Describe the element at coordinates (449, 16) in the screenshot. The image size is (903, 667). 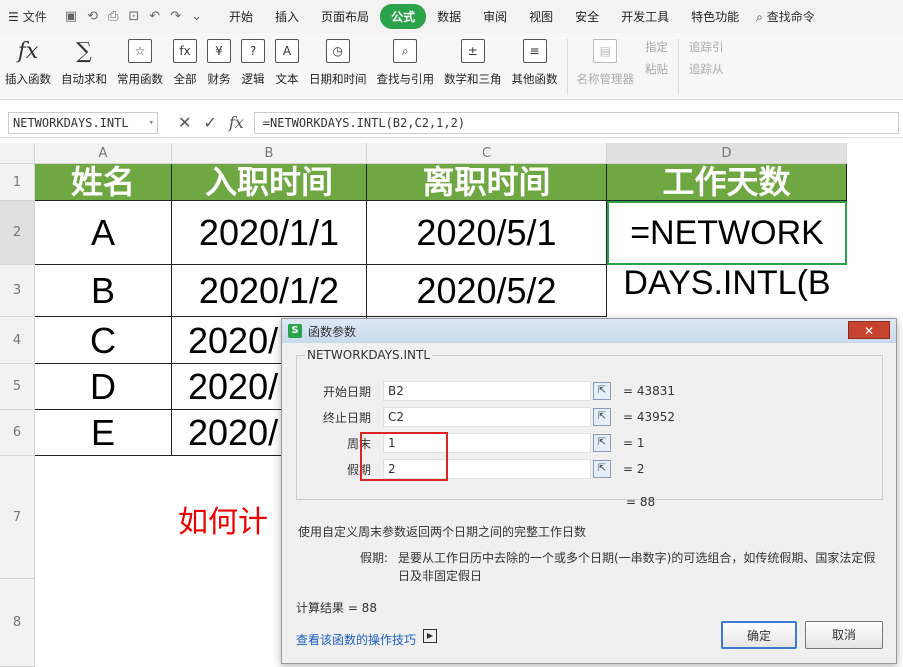
I see `tab-data: 数据` at that location.